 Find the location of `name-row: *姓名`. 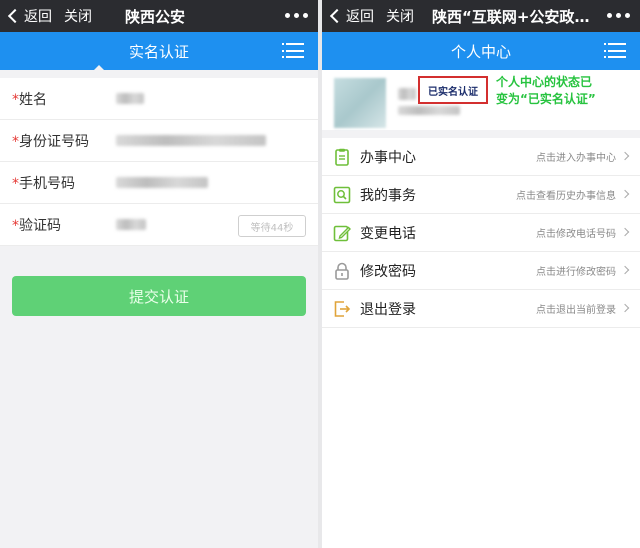

name-row: *姓名 is located at coordinates (159, 99).